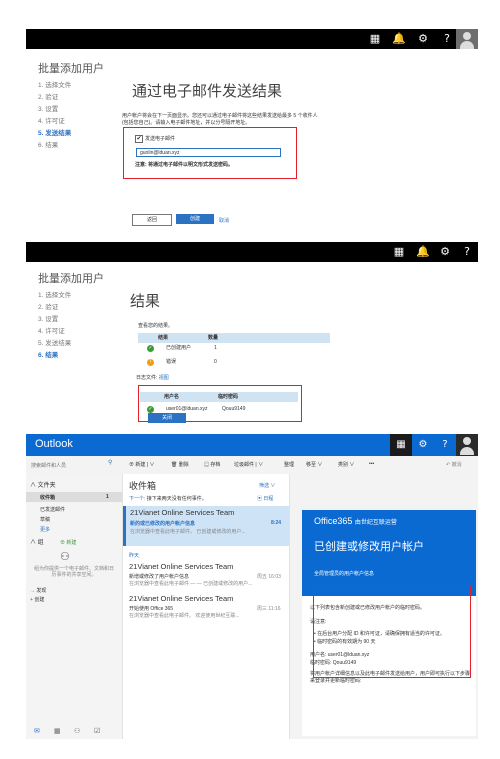 This screenshot has height=759, width=500. What do you see at coordinates (77, 731) in the screenshot?
I see `people-icon: ⚇` at bounding box center [77, 731].